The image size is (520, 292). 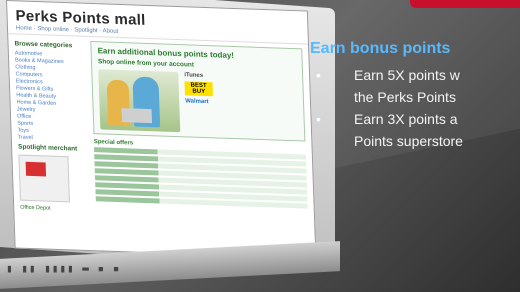 I want to click on bullet-item: • Earn 3X points a, so click(x=415, y=119).